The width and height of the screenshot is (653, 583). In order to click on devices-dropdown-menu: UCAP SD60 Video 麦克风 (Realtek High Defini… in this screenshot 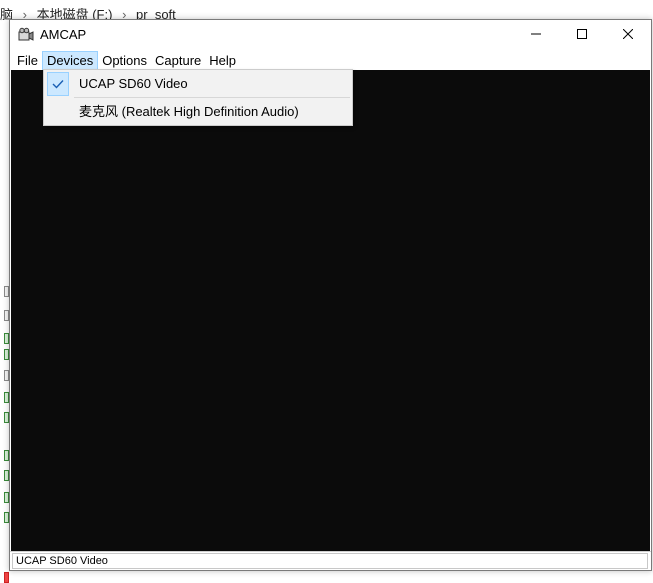, I will do `click(198, 97)`.